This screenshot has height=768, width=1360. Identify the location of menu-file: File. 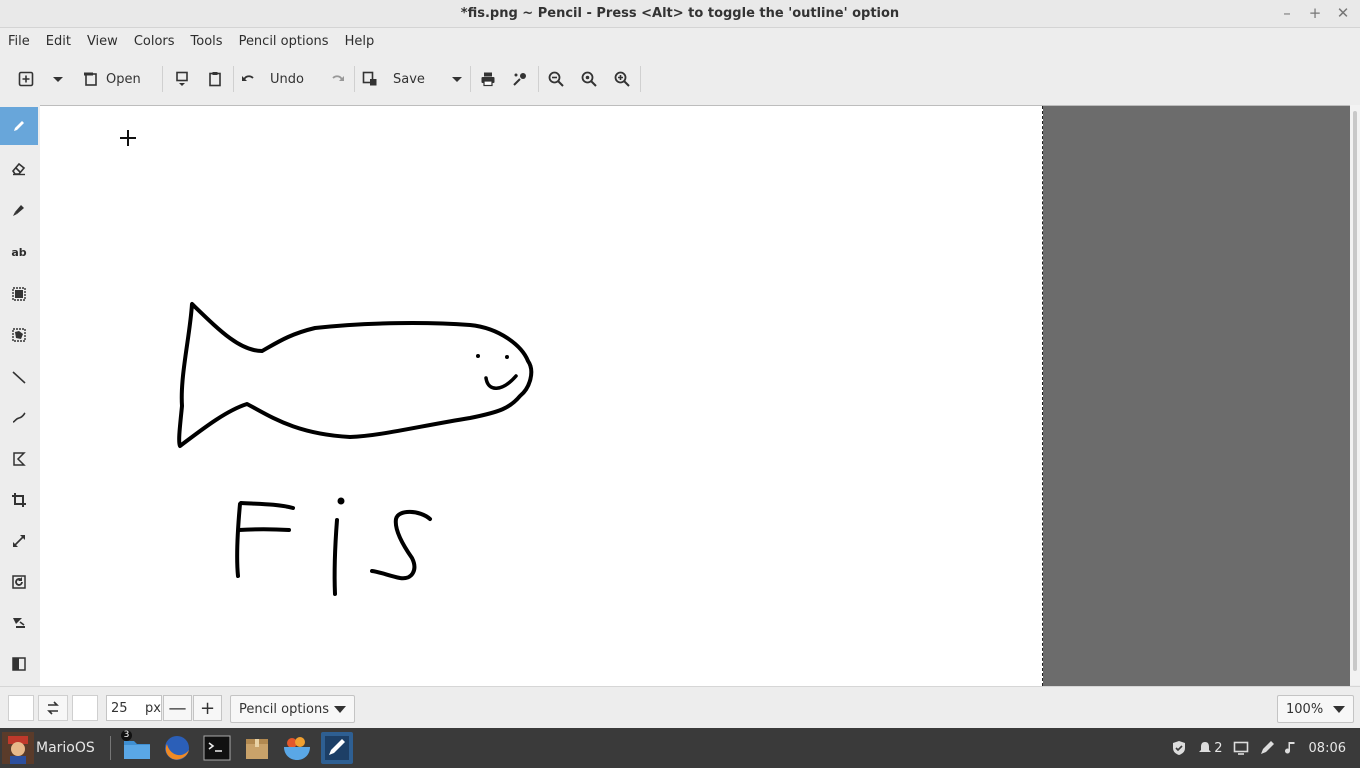
(19, 41).